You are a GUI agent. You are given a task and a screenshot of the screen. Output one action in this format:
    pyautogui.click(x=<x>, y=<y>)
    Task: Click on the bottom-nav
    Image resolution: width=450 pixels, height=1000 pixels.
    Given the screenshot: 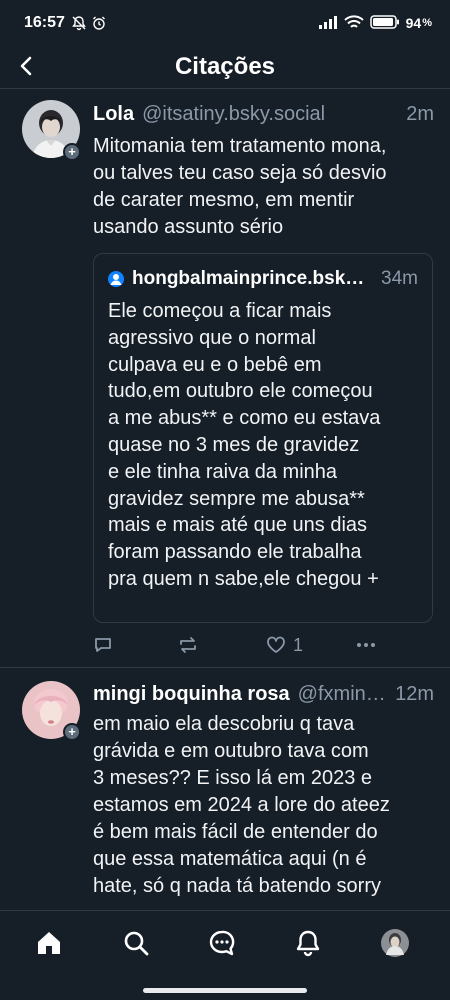 What is the action you would take?
    pyautogui.click(x=225, y=945)
    